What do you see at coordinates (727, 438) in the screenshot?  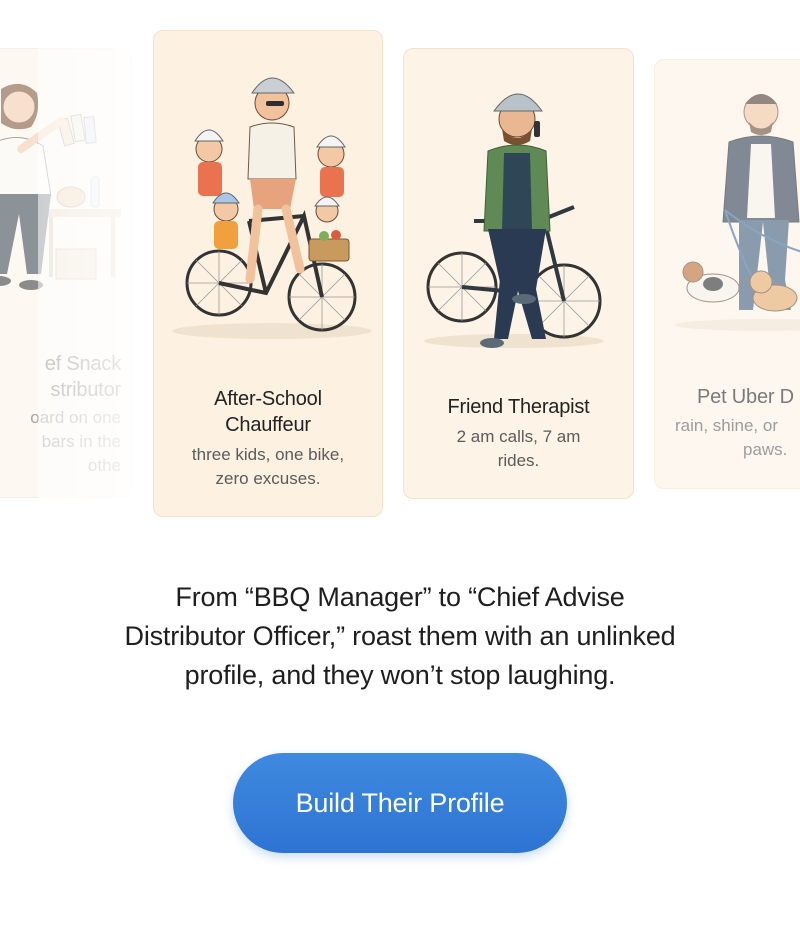 I see `card-subtitle: rain, shine, or paws.` at bounding box center [727, 438].